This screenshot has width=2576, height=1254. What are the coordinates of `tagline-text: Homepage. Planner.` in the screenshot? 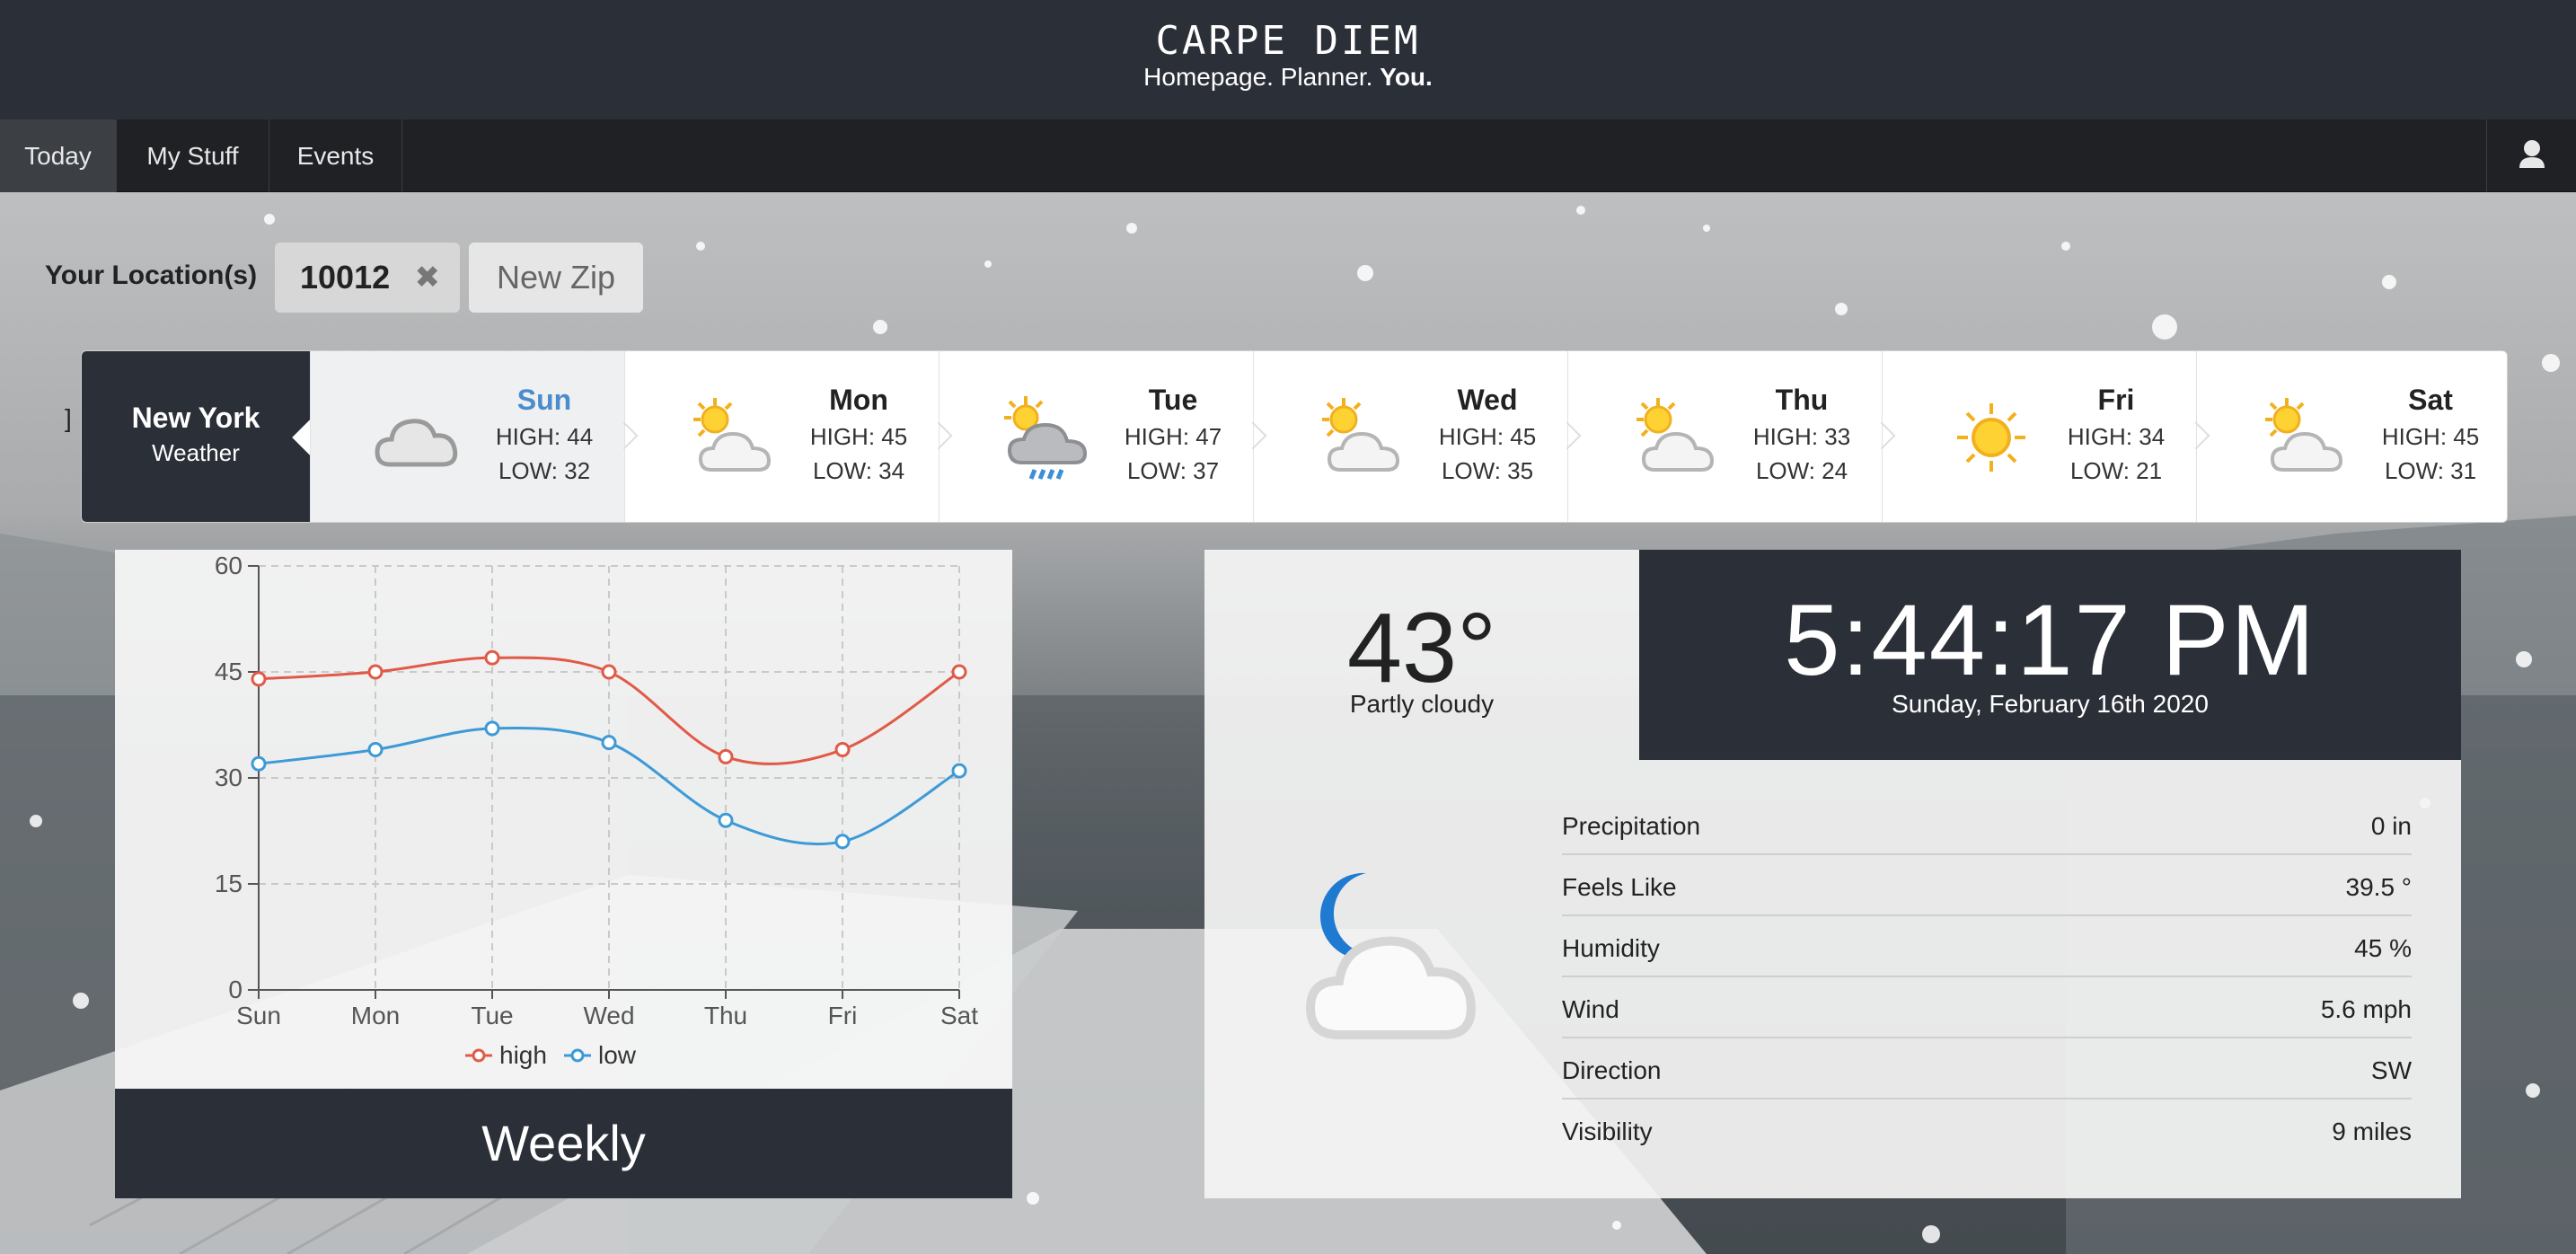 It's located at (1258, 77).